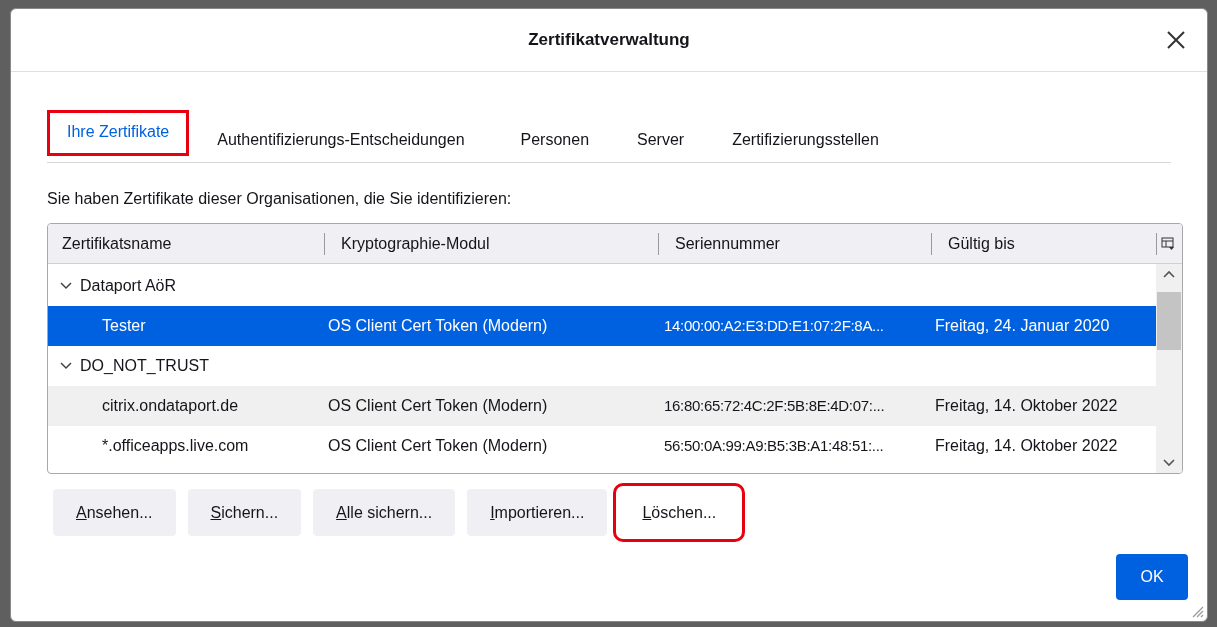 This screenshot has width=1217, height=627. Describe the element at coordinates (128, 286) in the screenshot. I see `group-label: Dataport AöR` at that location.